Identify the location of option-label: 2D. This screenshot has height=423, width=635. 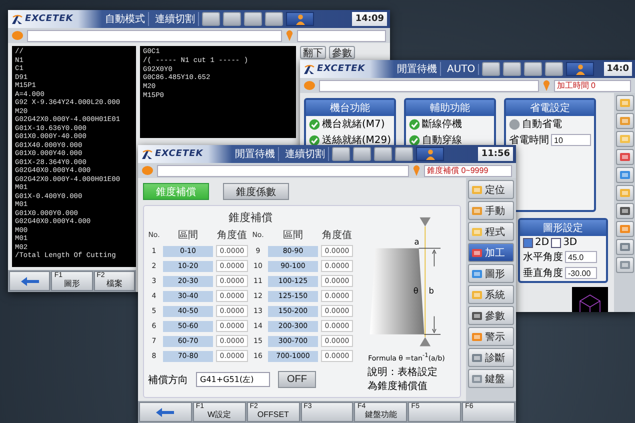
(542, 242).